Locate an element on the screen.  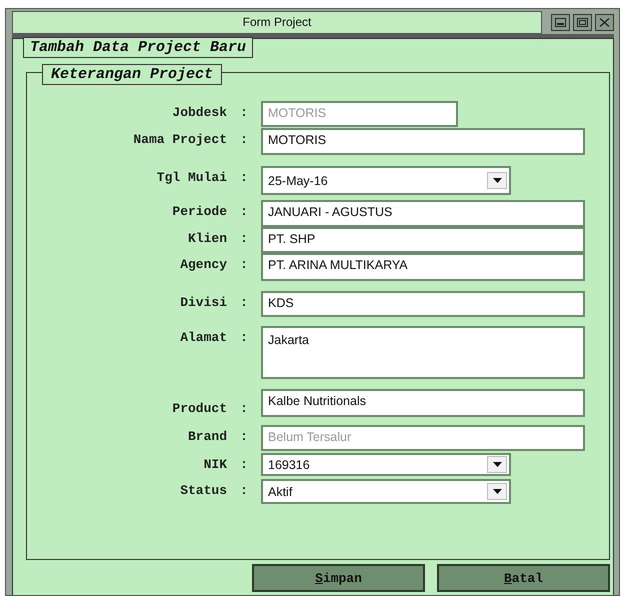
maximize-icon is located at coordinates (582, 22).